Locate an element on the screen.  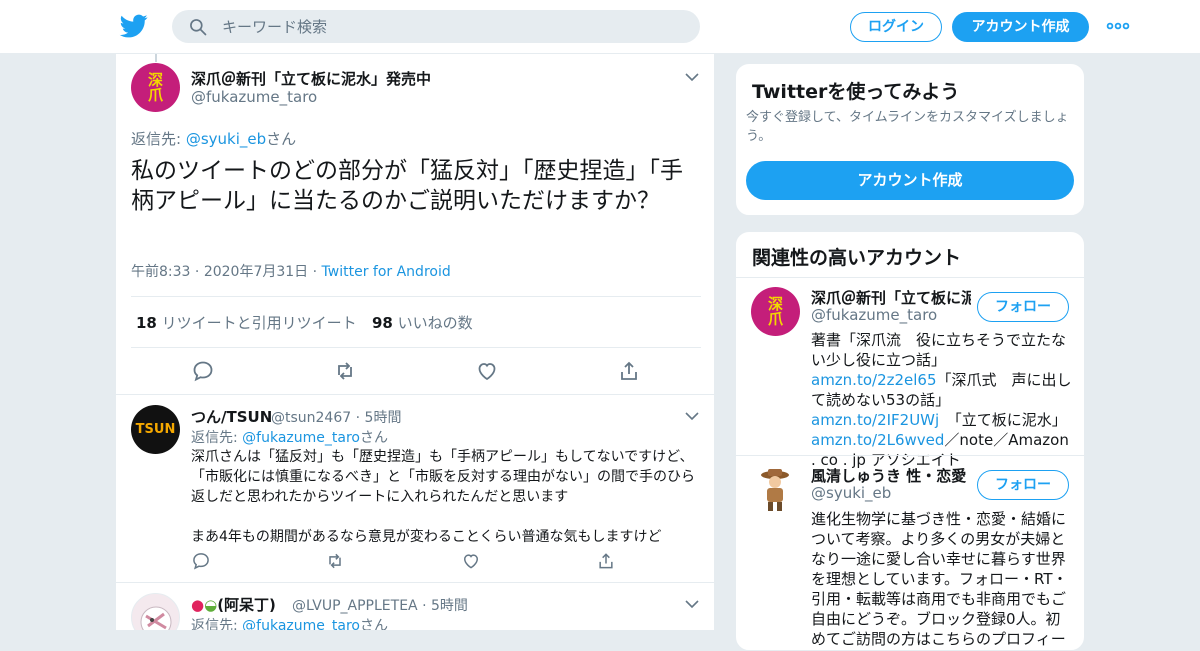
bio-link: amzn.to/2IF2UWj is located at coordinates (875, 420).